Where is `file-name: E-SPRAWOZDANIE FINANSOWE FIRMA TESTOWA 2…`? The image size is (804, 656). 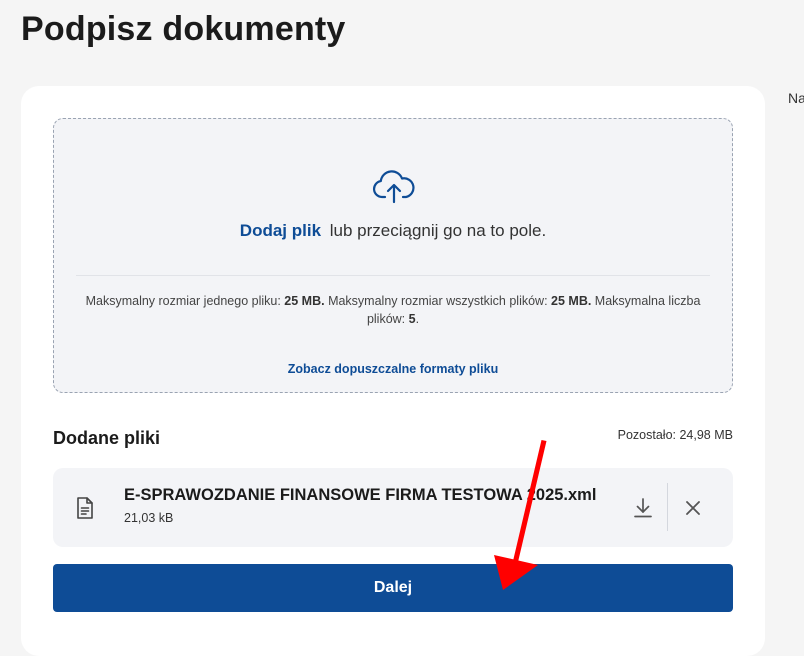 file-name: E-SPRAWOZDANIE FINANSOWE FIRMA TESTOWA 2… is located at coordinates (360, 495).